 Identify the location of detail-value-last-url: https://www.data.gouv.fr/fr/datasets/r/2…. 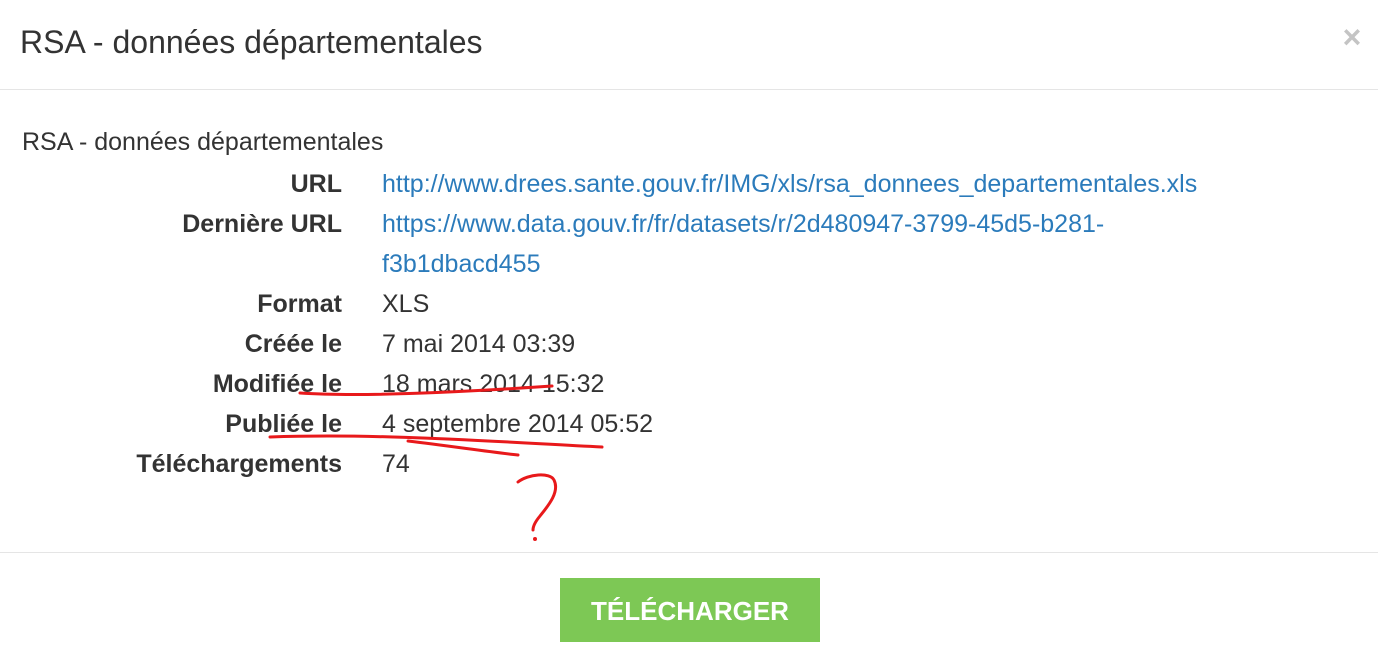
(862, 244).